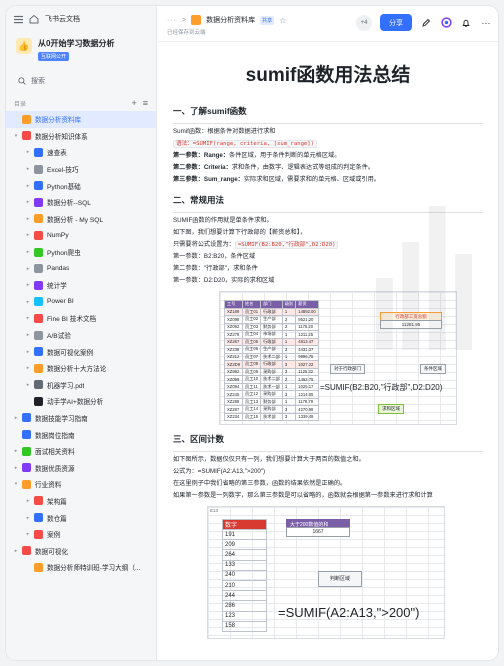 This screenshot has width=504, height=666. I want to click on directory-header: 目录 + ≡, so click(81, 103).